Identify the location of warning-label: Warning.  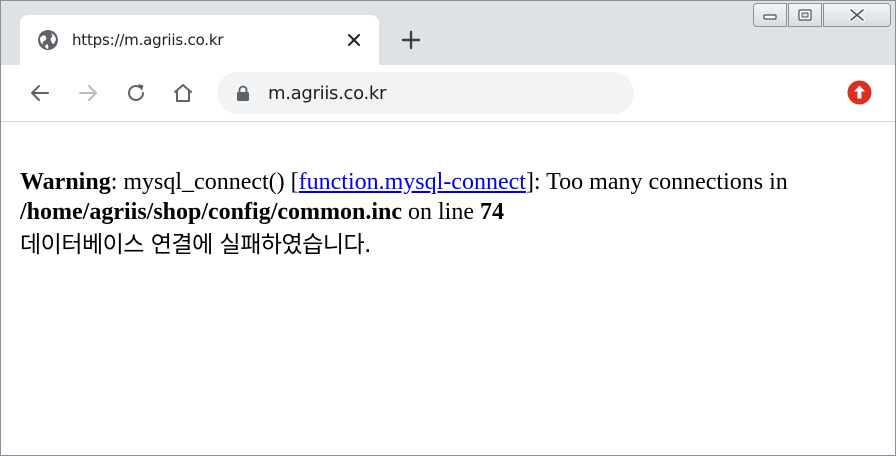
(65, 182).